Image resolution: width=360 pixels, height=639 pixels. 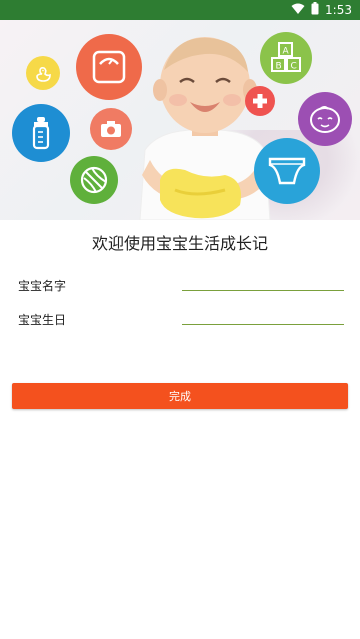 What do you see at coordinates (321, 10) in the screenshot?
I see `status-bar-right: 1:53` at bounding box center [321, 10].